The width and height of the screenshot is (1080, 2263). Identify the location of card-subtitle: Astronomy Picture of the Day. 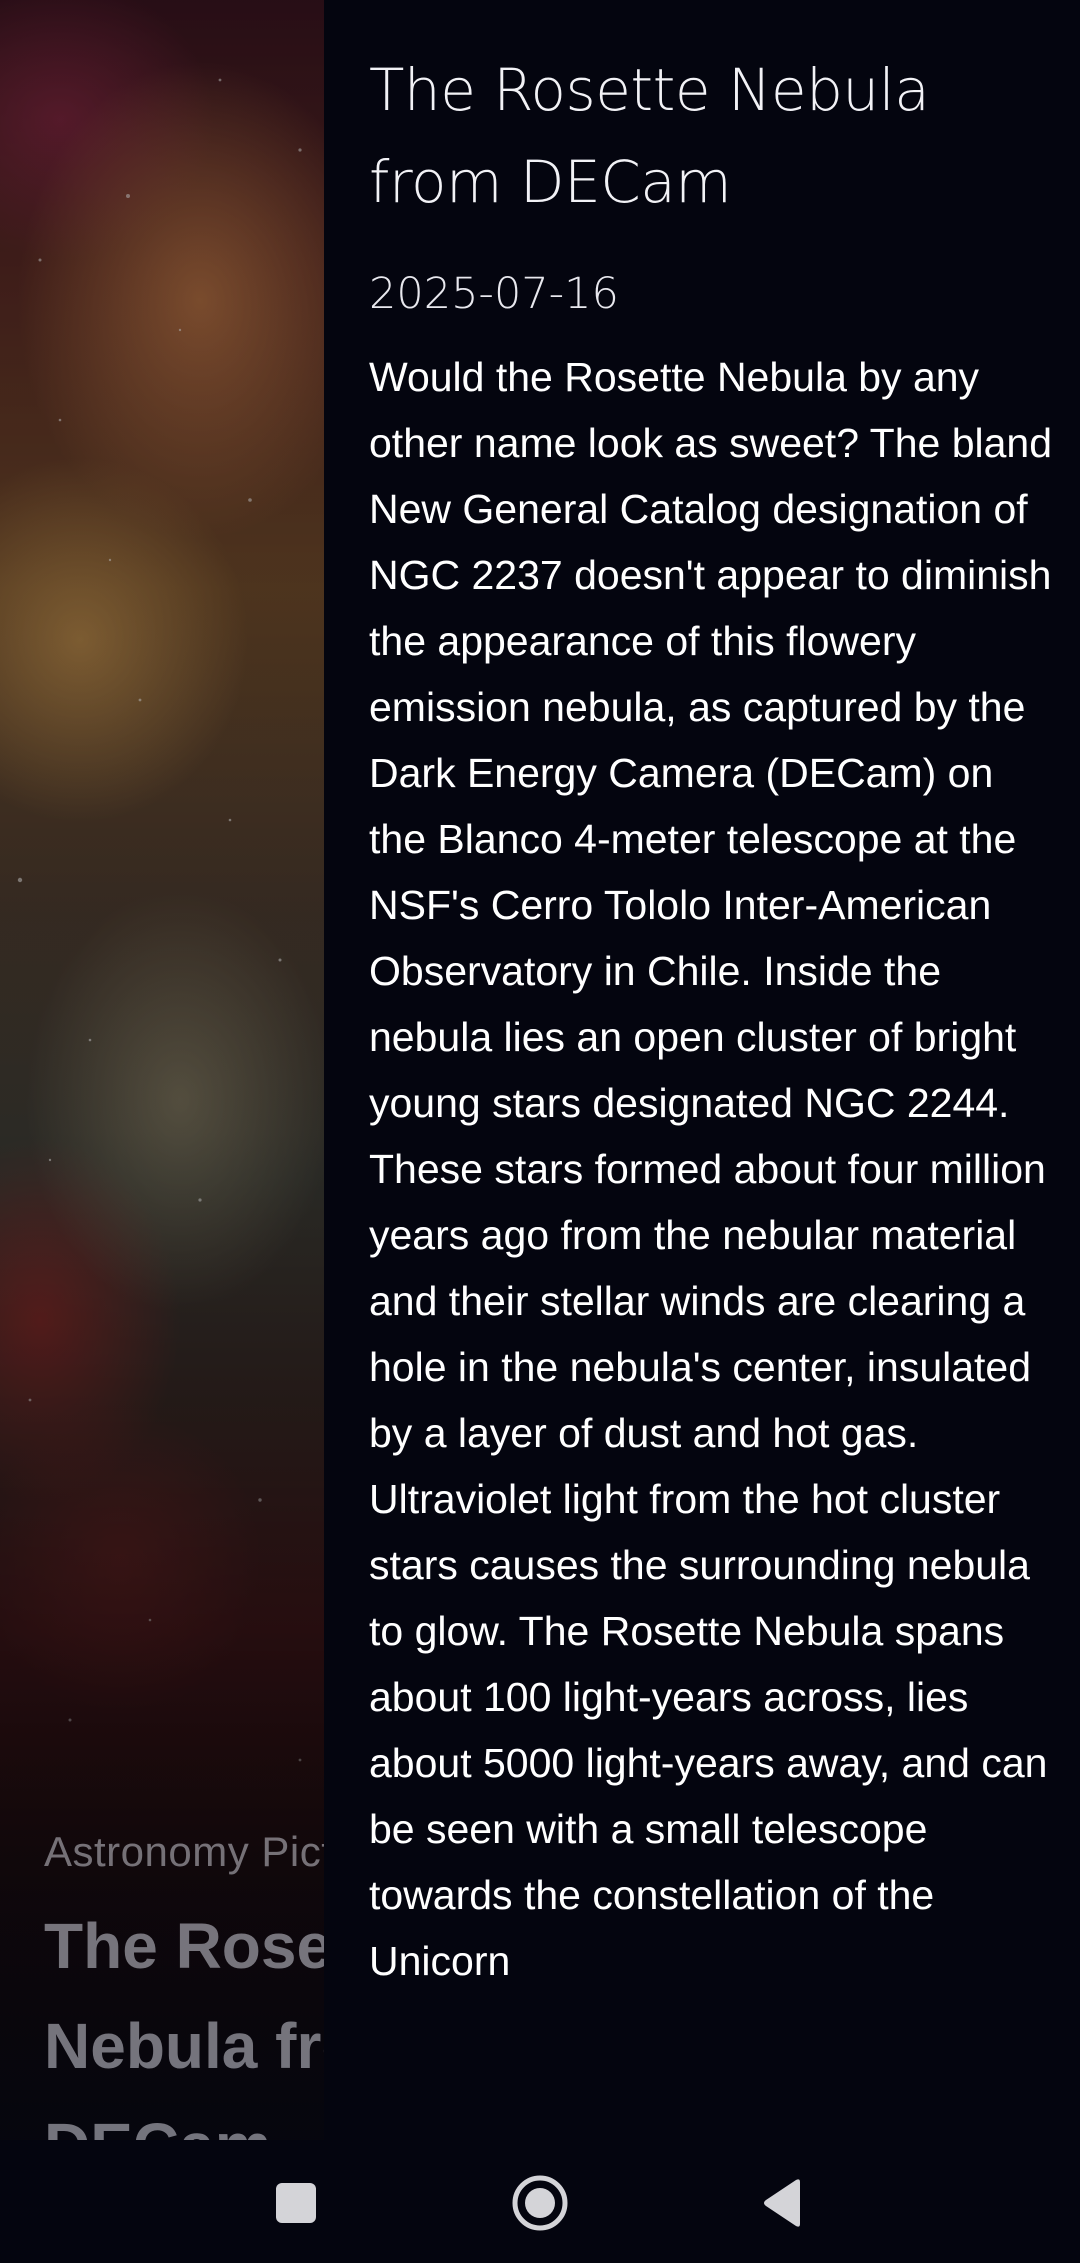
(194, 1851).